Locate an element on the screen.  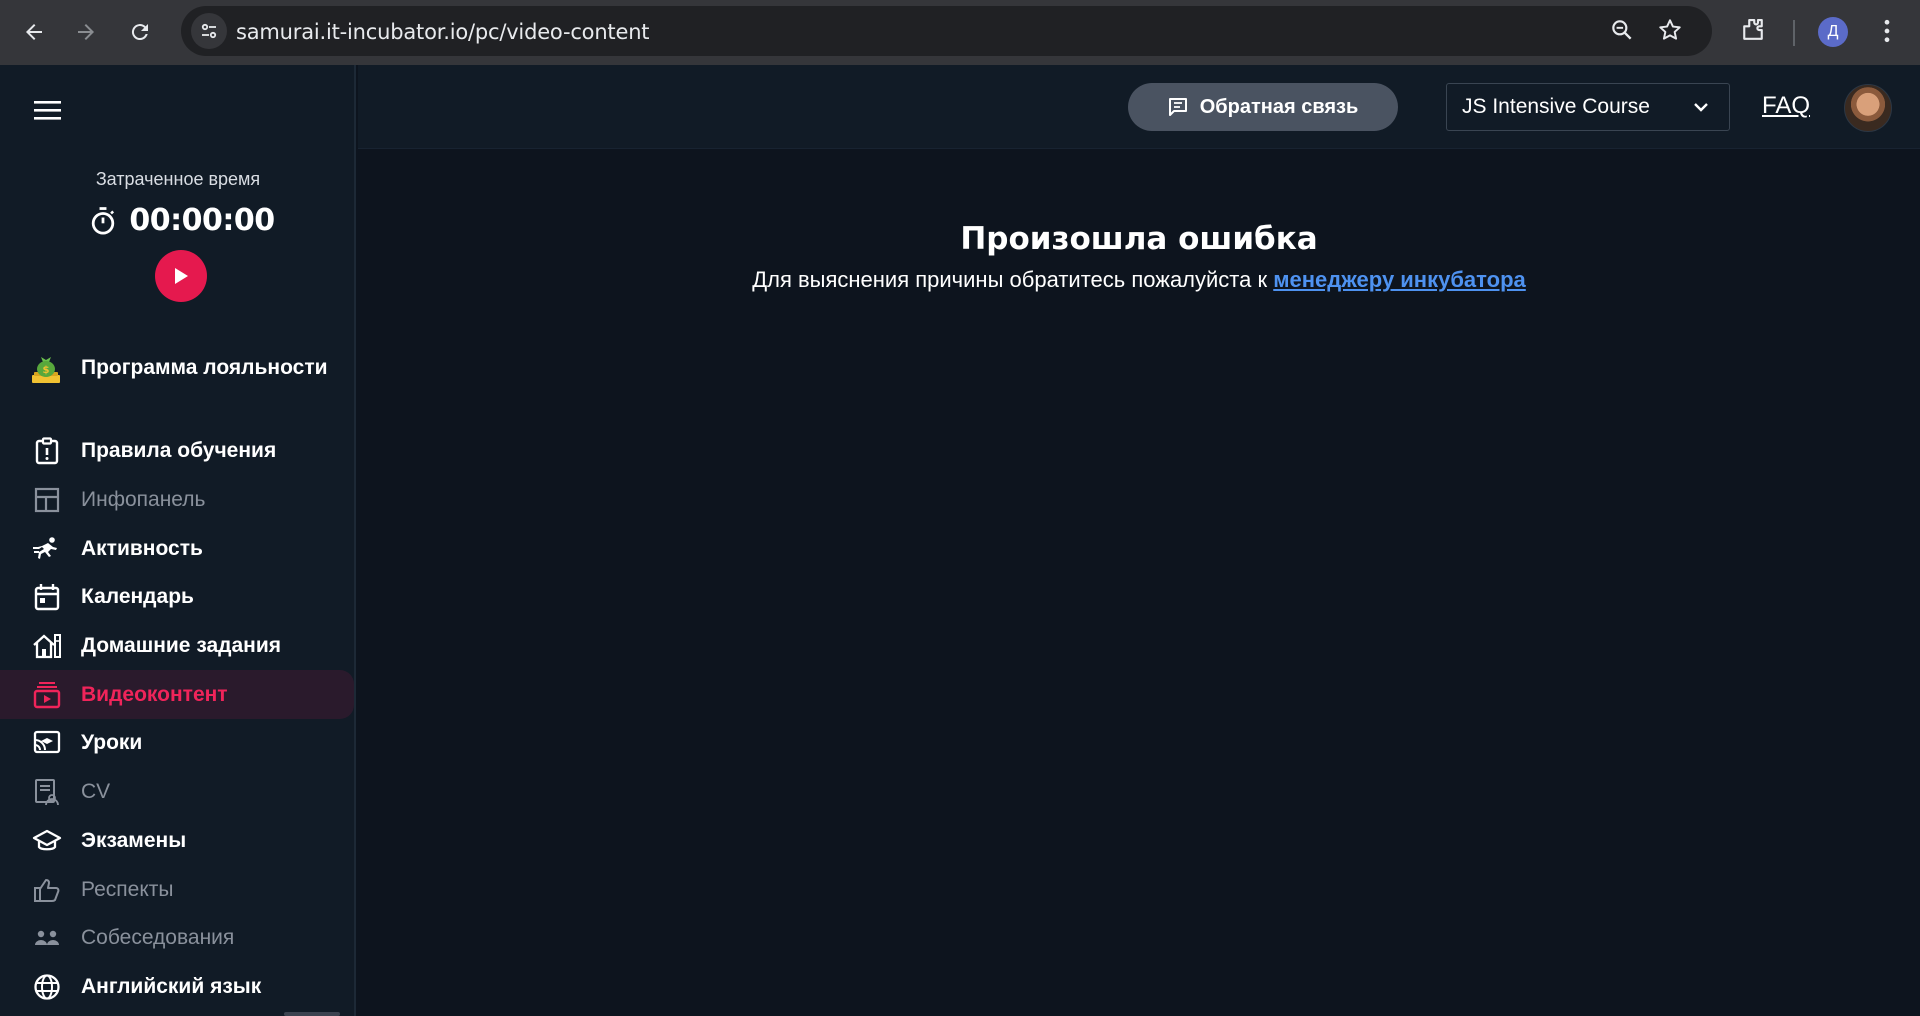
sidebar-item-label: Собеседования is located at coordinates (158, 938).